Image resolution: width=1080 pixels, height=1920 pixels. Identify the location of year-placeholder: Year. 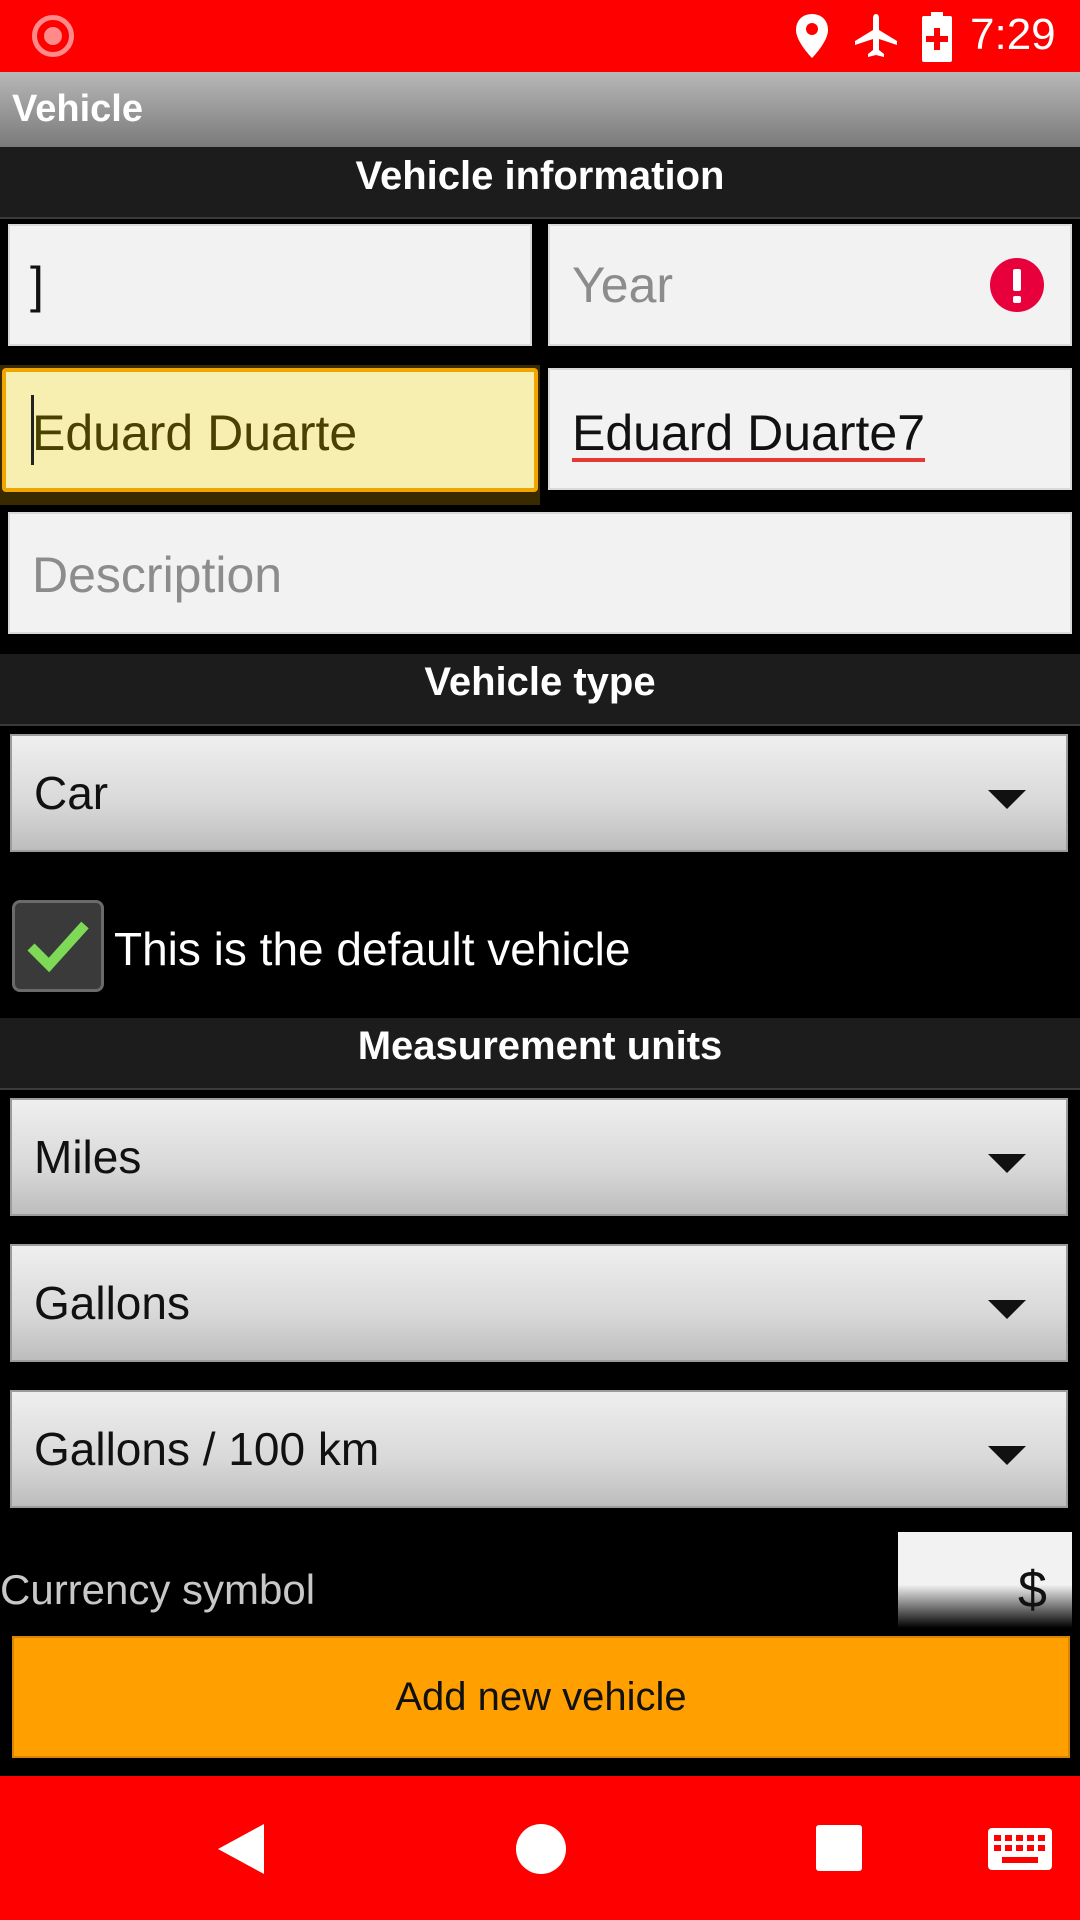
(623, 285).